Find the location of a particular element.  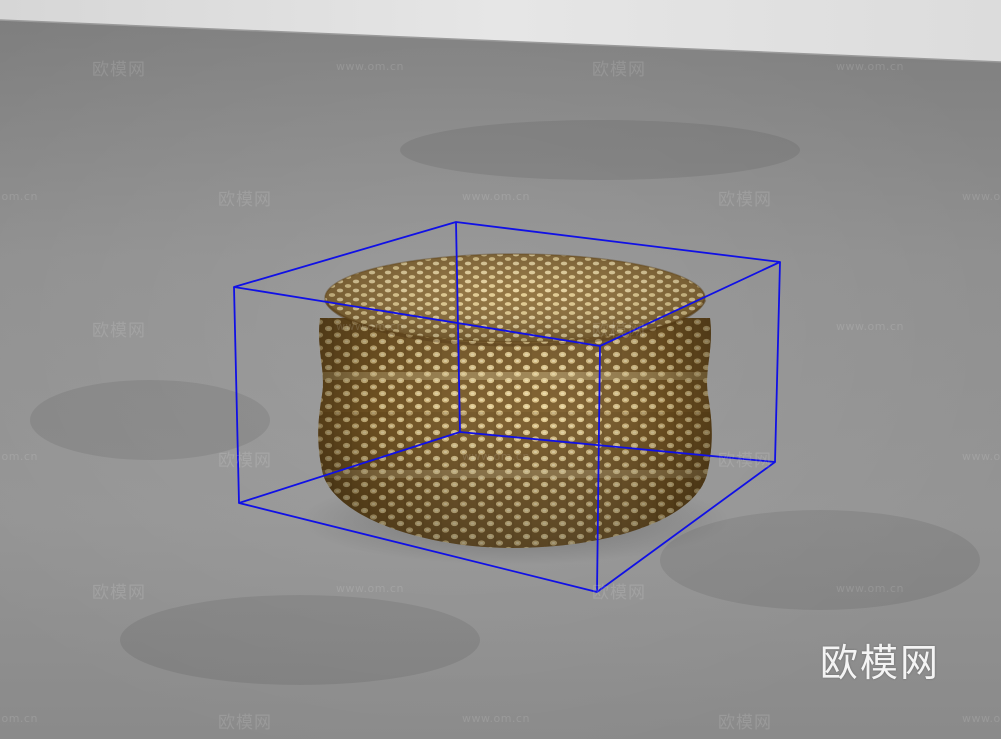

brand-logo-text: 欧模网 is located at coordinates (880, 663).